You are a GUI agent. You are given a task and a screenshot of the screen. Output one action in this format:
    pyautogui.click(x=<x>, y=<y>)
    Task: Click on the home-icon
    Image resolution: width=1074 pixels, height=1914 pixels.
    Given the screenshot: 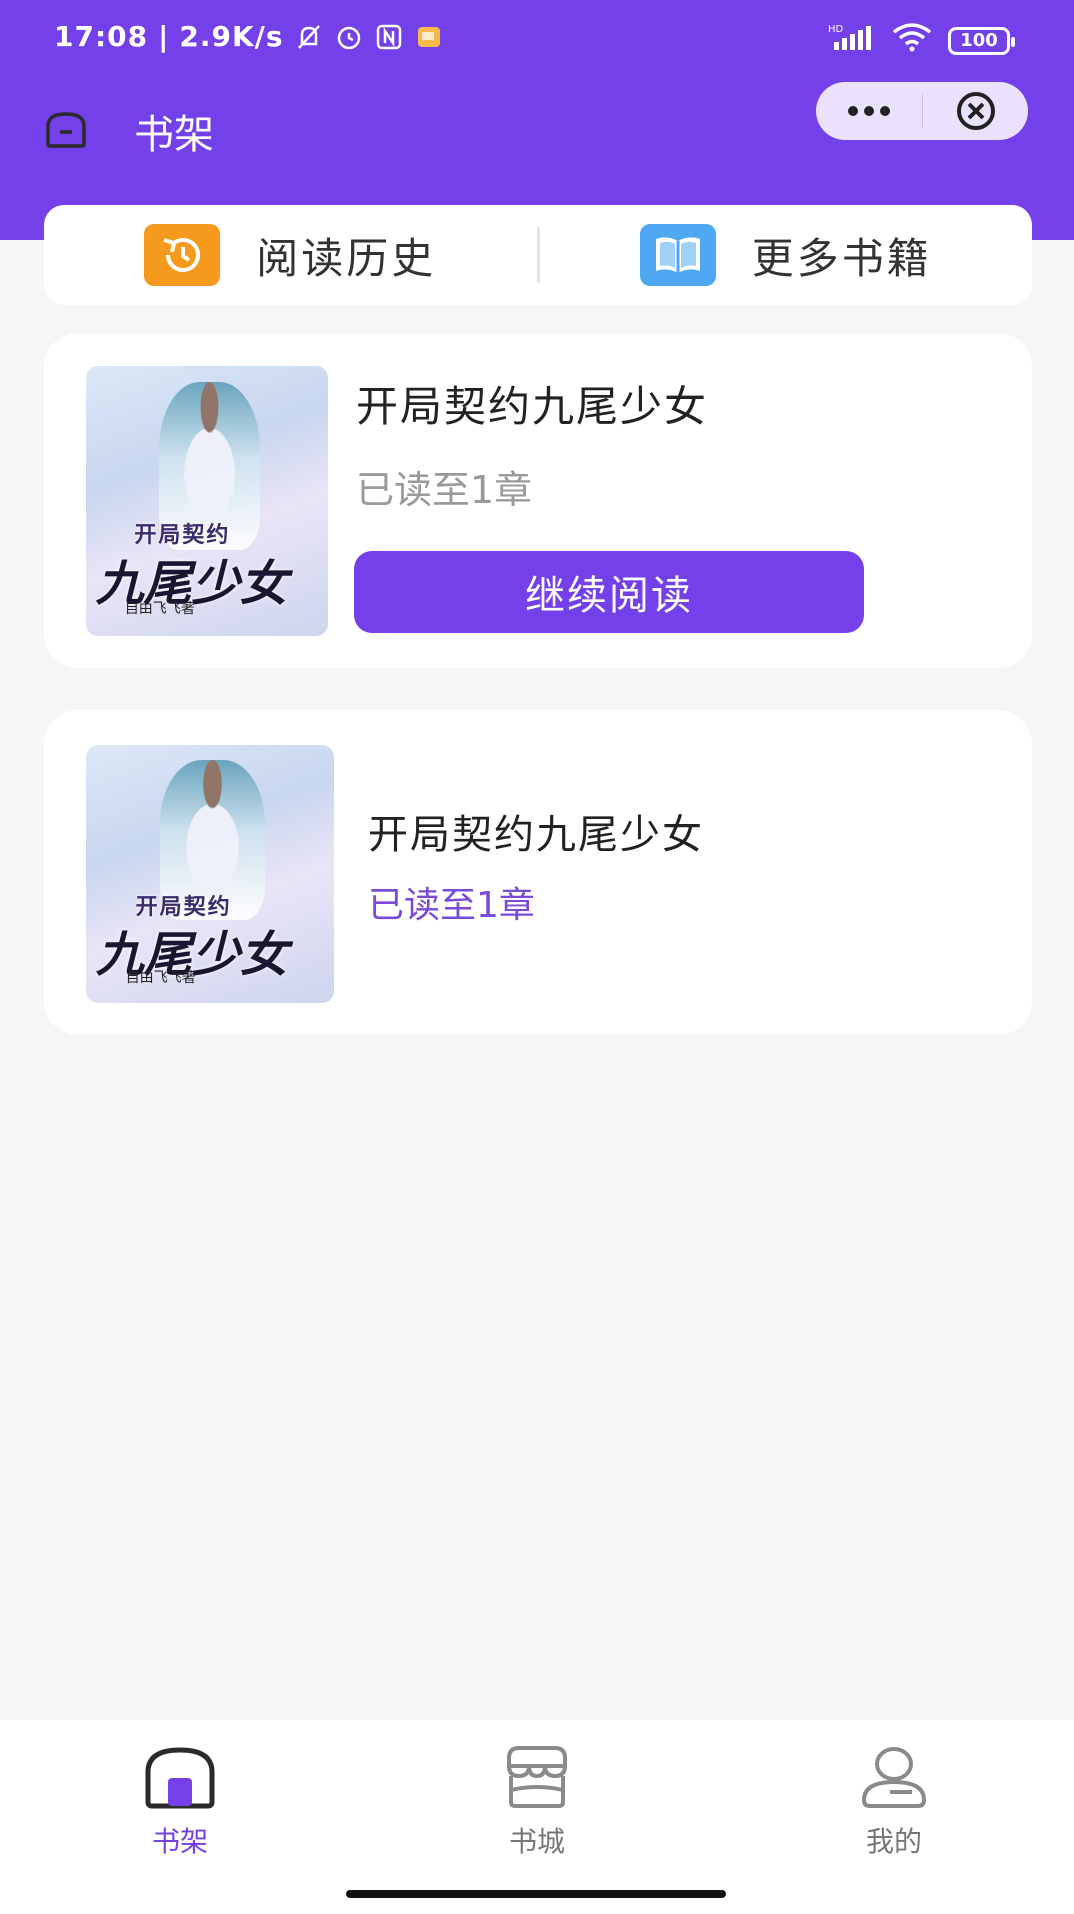 What is the action you would take?
    pyautogui.click(x=66, y=130)
    